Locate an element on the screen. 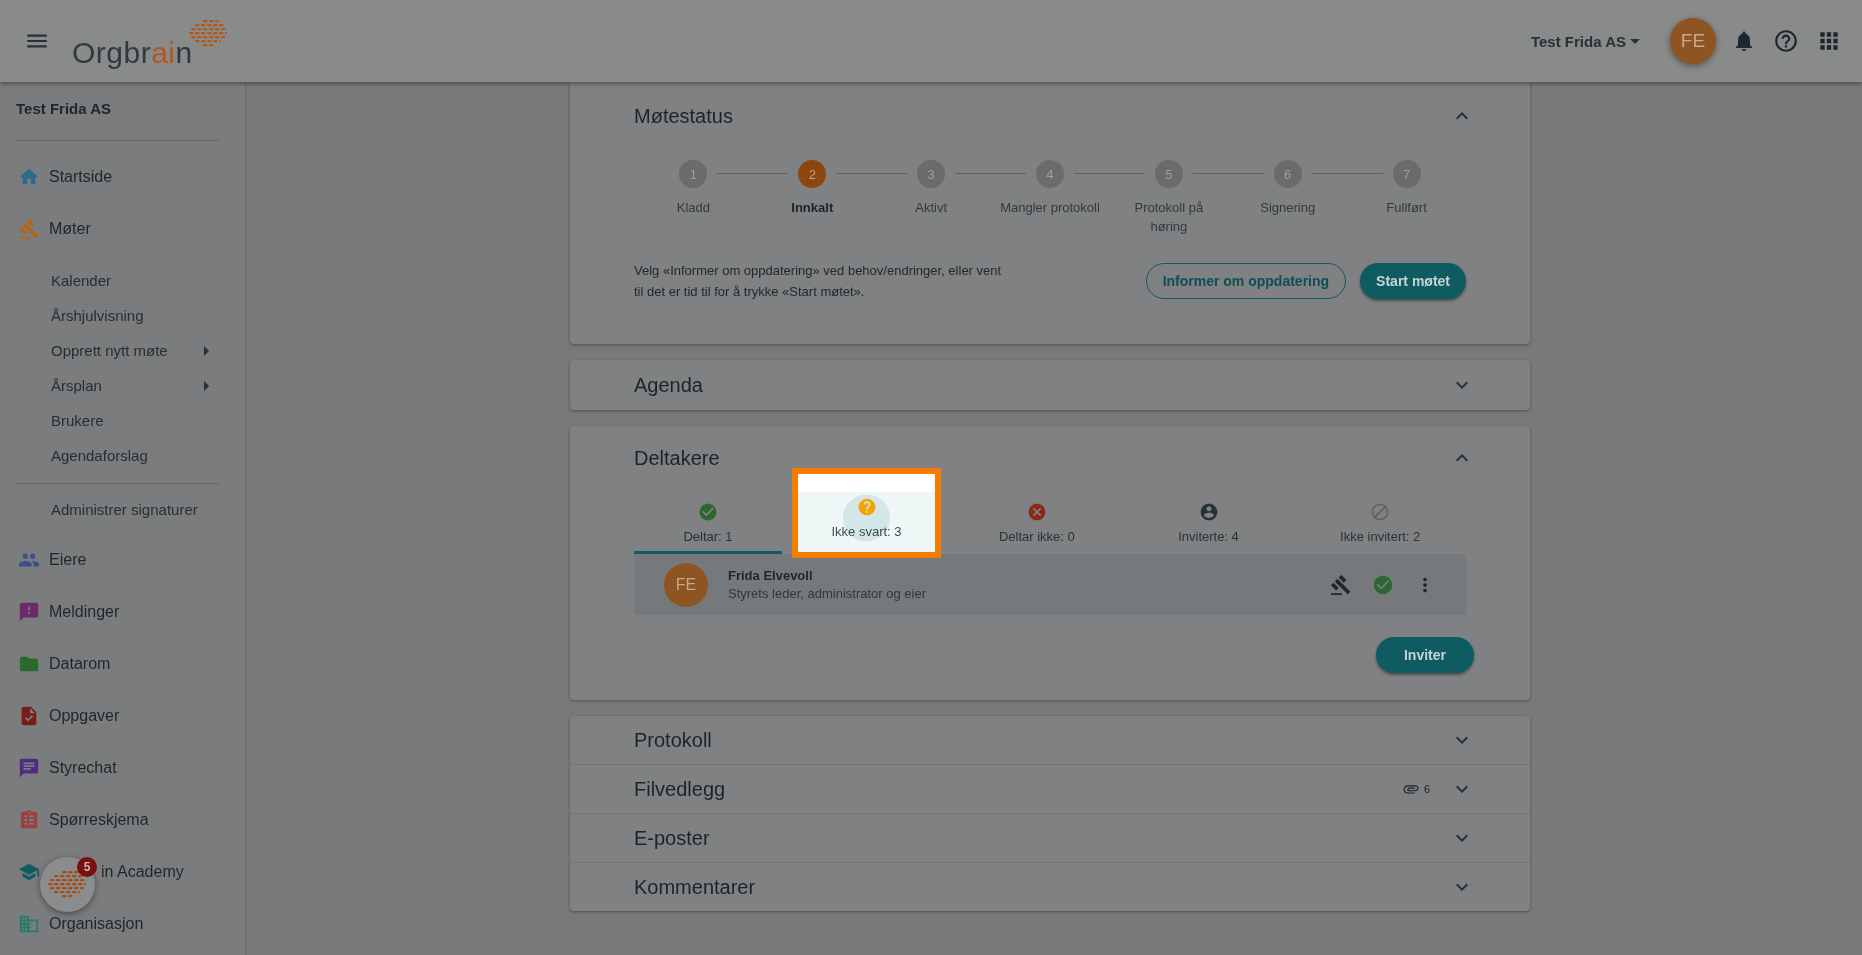 The height and width of the screenshot is (955, 1862). gavel-icon is located at coordinates (1341, 584).